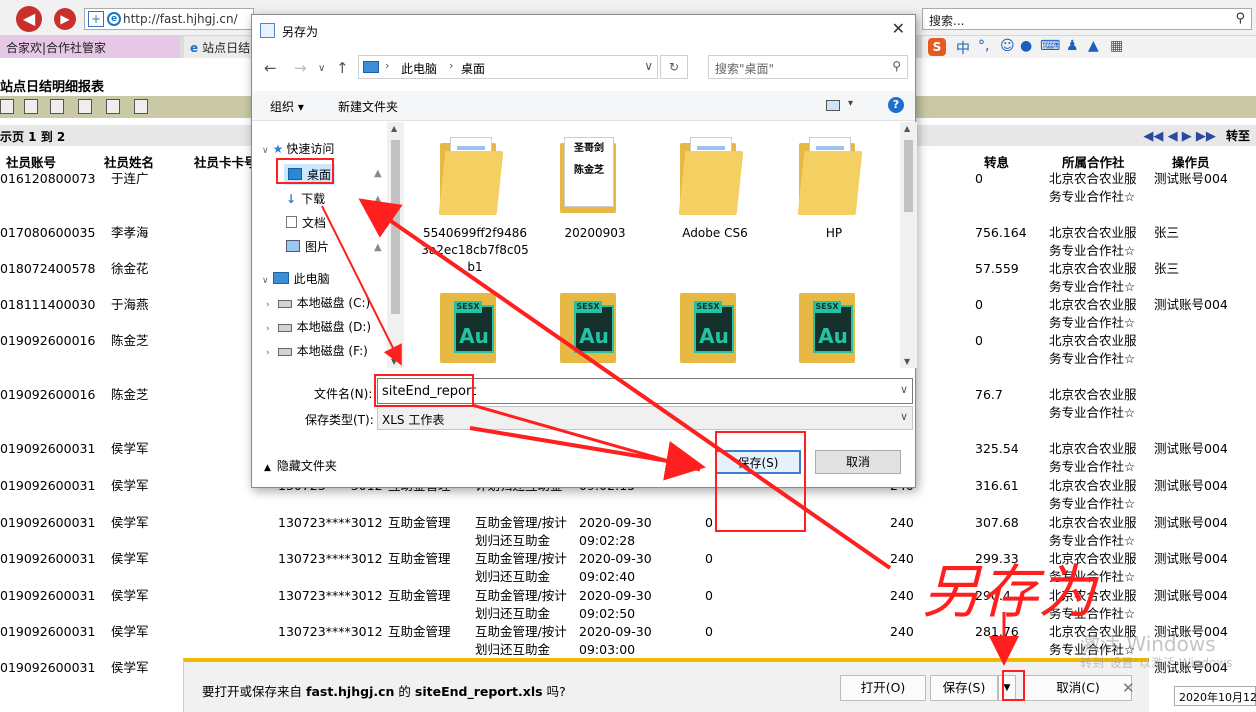 This screenshot has height=712, width=1256. What do you see at coordinates (96, 19) in the screenshot?
I see `add-site-icon: +` at bounding box center [96, 19].